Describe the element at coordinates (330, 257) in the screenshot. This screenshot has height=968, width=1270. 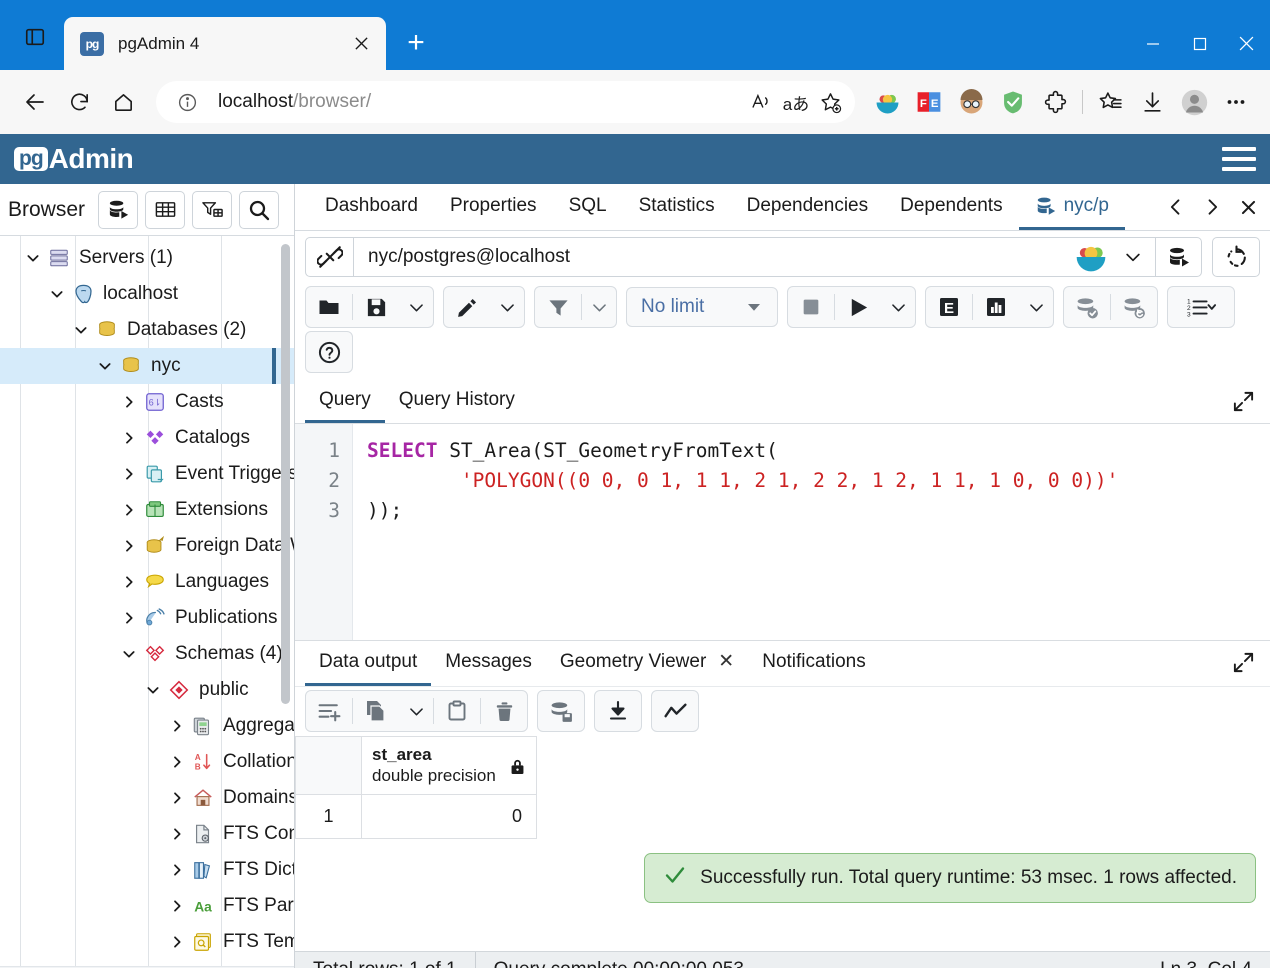
I see `connection-plug-icon` at that location.